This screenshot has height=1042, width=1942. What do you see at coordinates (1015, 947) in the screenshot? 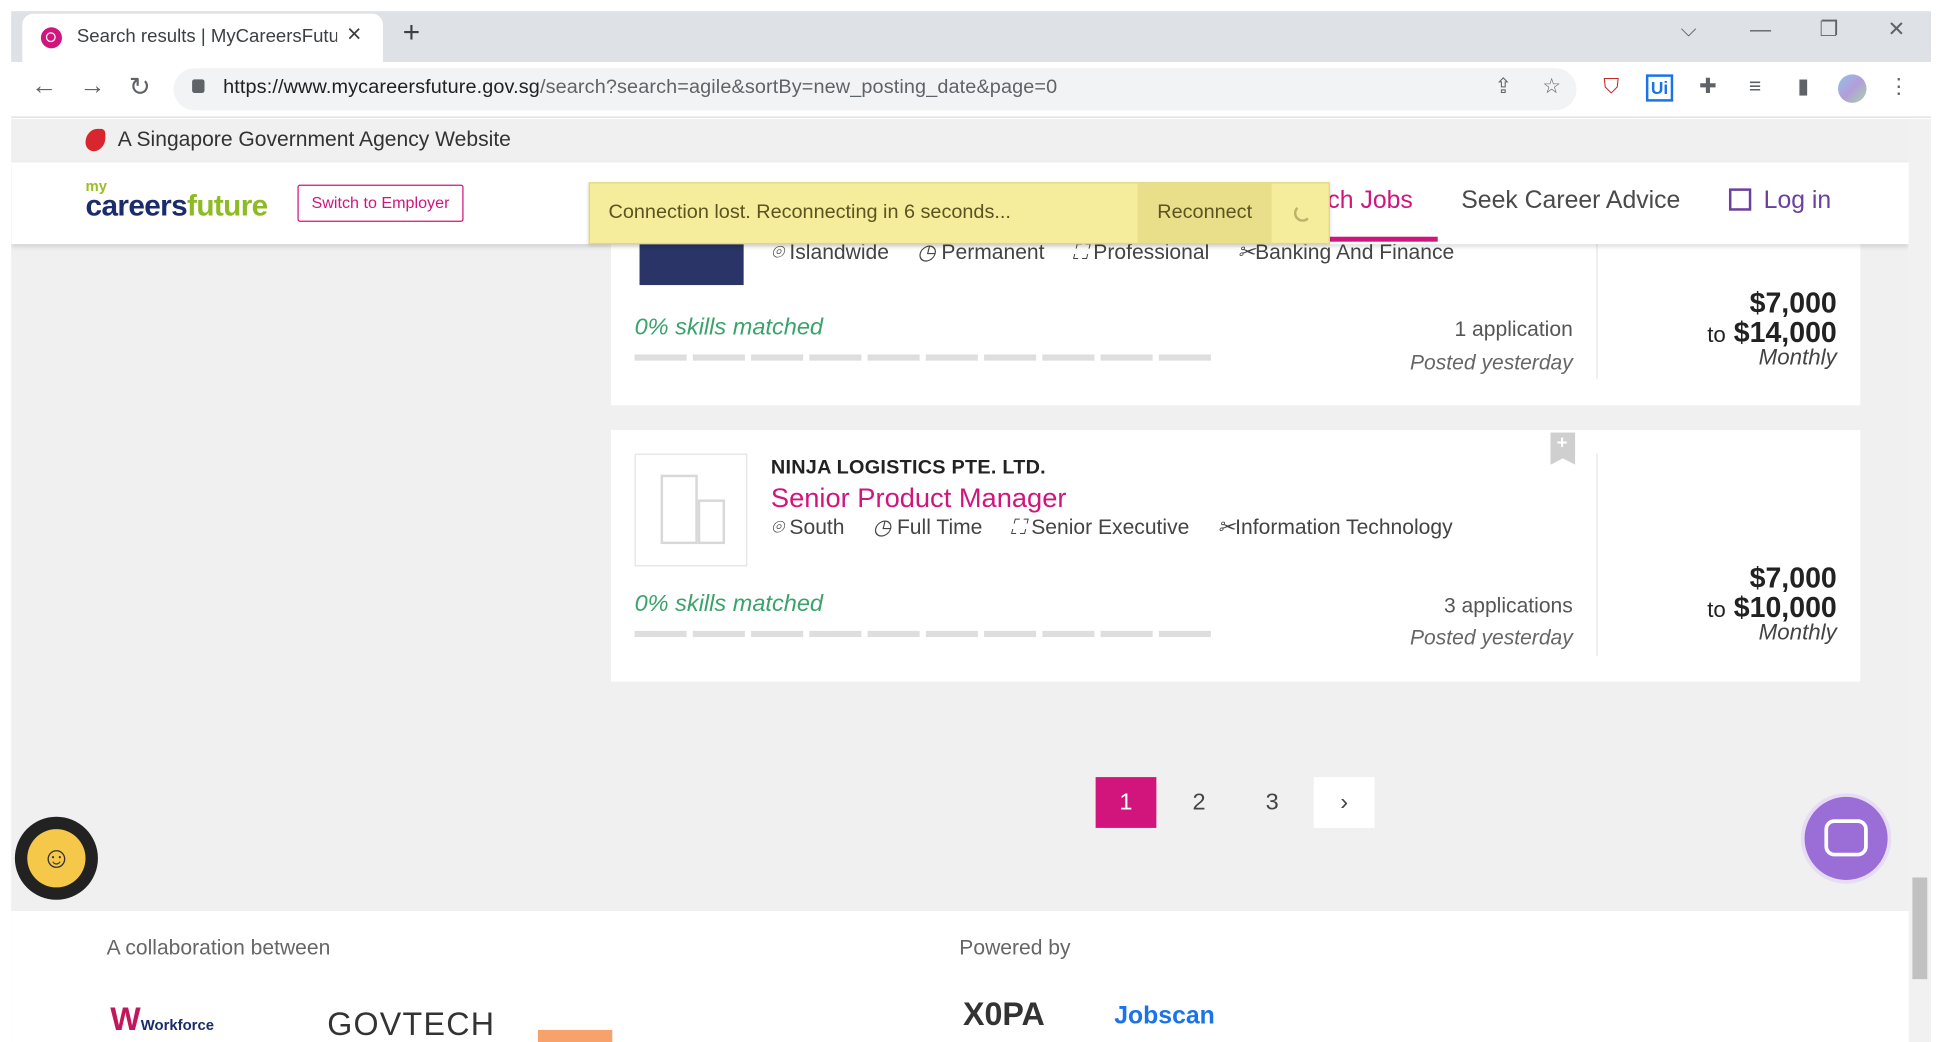
I see `powered-by-label: Powered by` at bounding box center [1015, 947].